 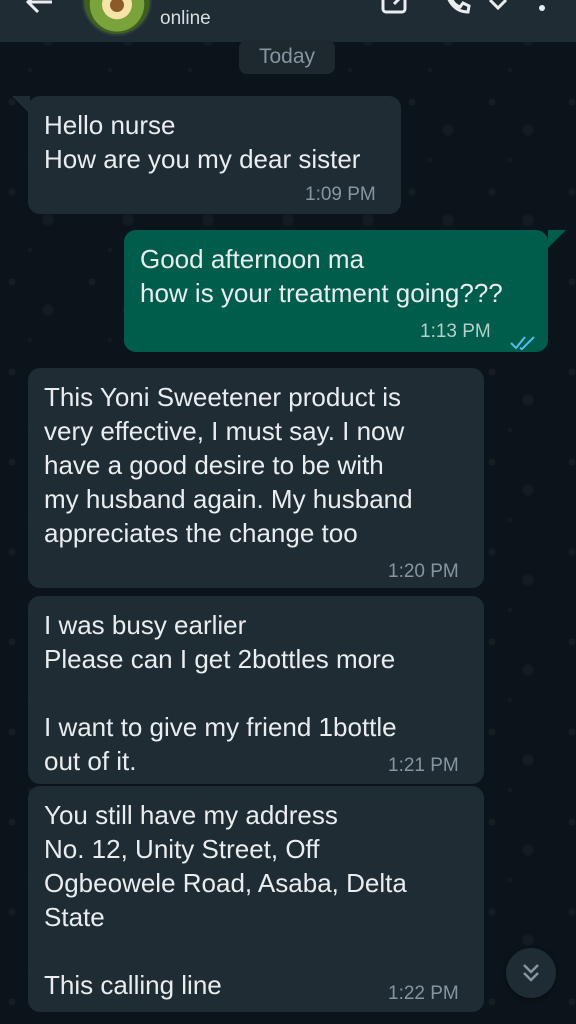 What do you see at coordinates (423, 993) in the screenshot?
I see `message-time: 1:22 PM` at bounding box center [423, 993].